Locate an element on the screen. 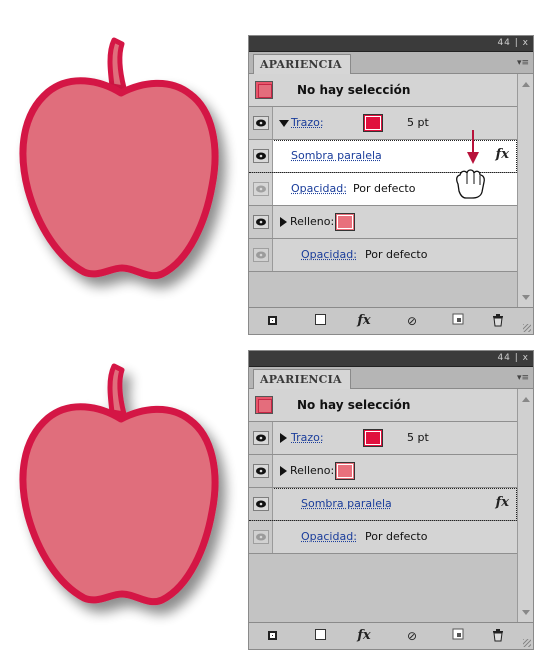  row-drop-shadow: Sombra paralela fx is located at coordinates (383, 504).